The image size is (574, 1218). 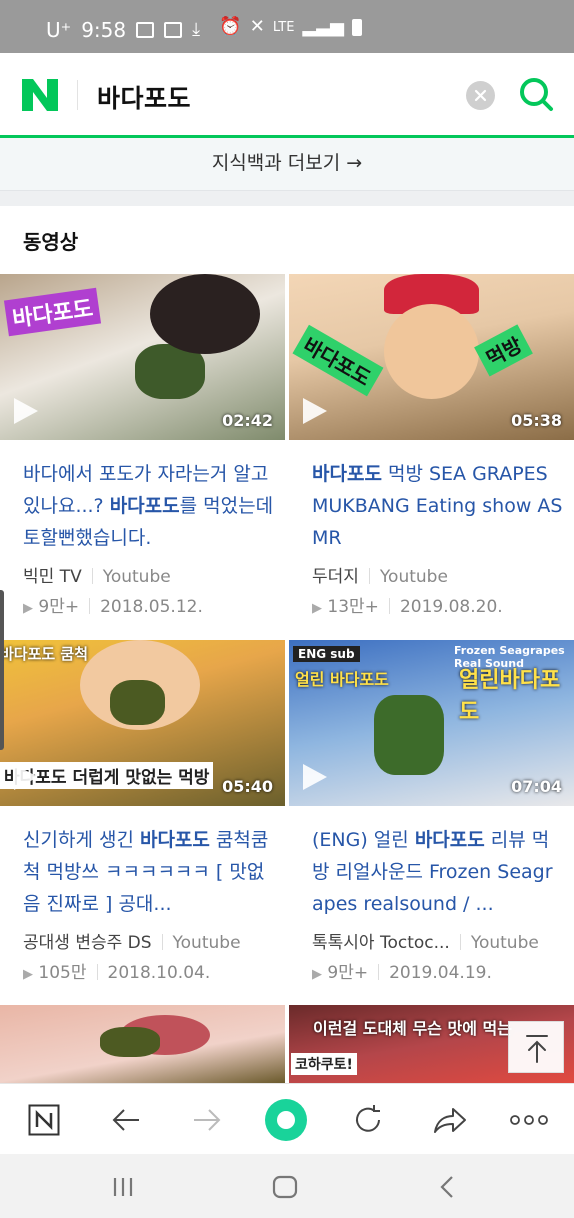 I want to click on home-button, so click(x=285, y=1187).